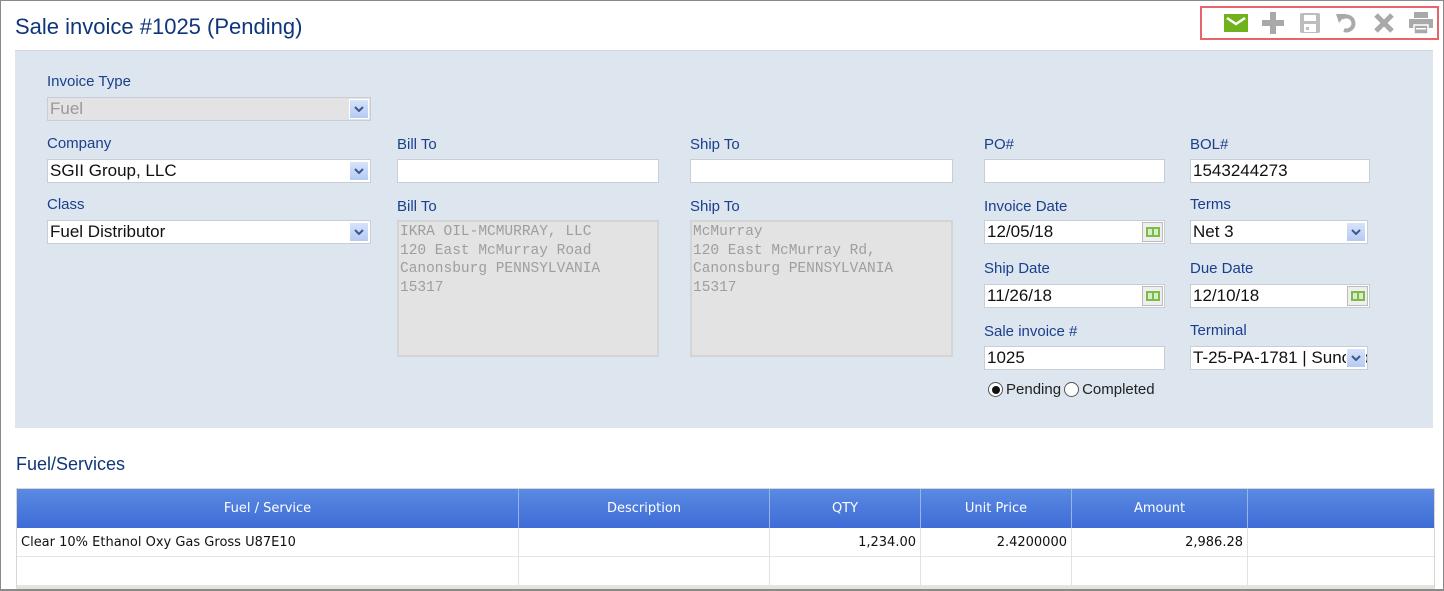 This screenshot has width=1444, height=591. What do you see at coordinates (528, 171) in the screenshot?
I see `bill-to-name-input` at bounding box center [528, 171].